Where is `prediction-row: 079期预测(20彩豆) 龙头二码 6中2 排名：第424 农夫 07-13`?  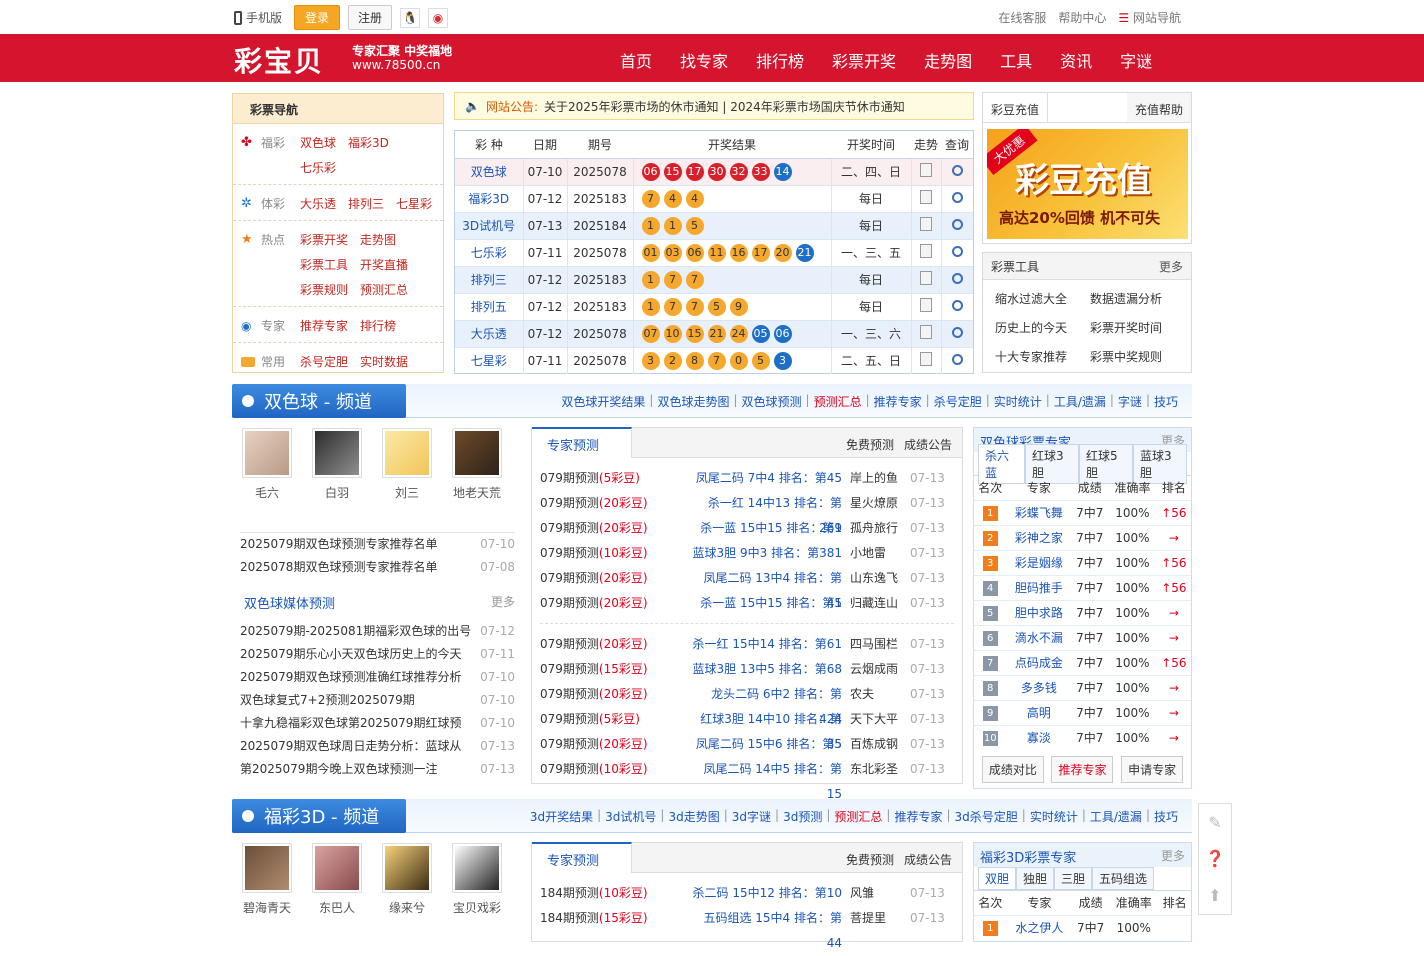 prediction-row: 079期预测(20彩豆) 龙头二码 6中2 排名：第424 农夫 07-13 is located at coordinates (747, 704).